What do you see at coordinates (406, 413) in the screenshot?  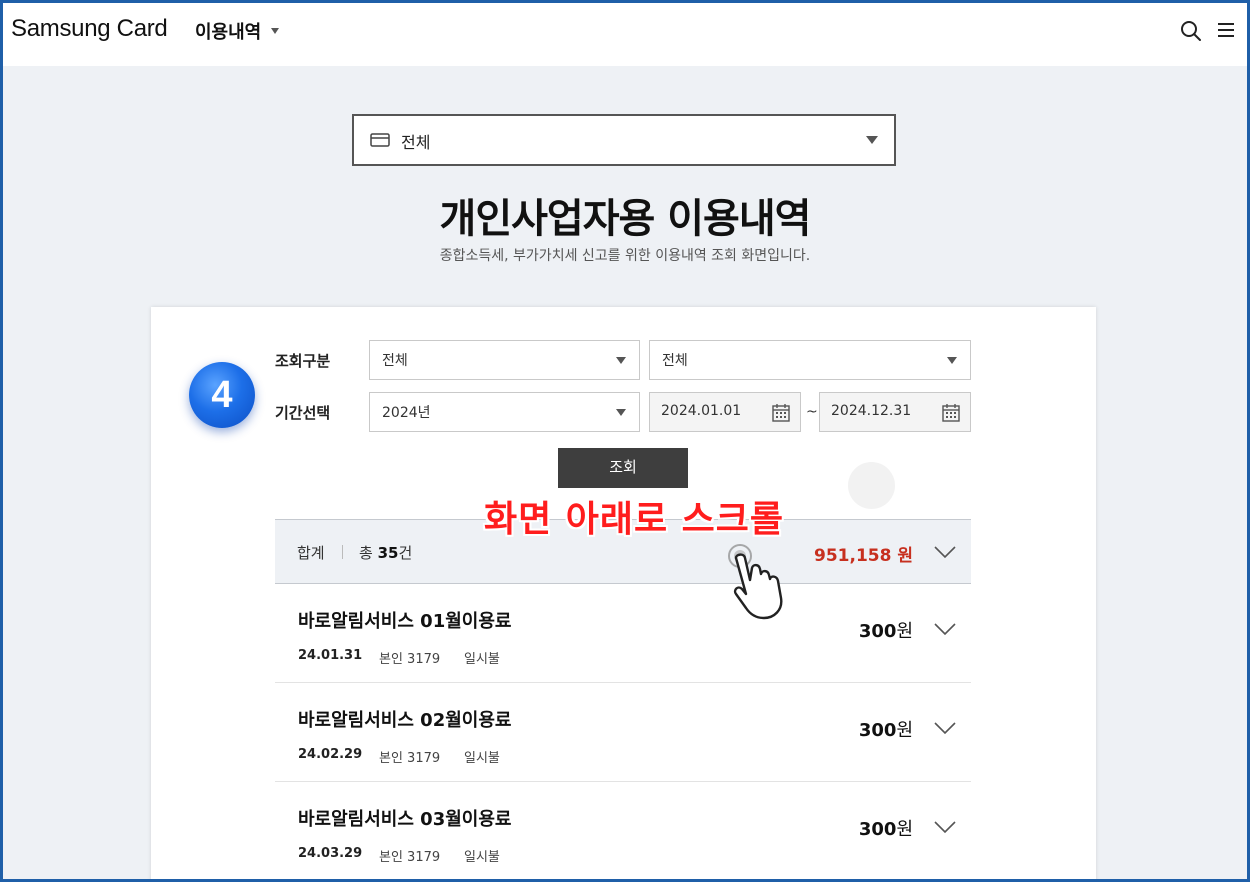 I see `select-value: 2024년` at bounding box center [406, 413].